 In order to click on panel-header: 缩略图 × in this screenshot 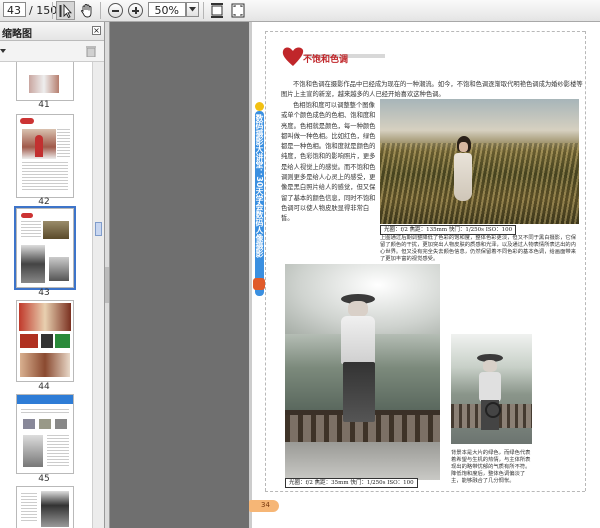, I will do `click(52, 31)`.